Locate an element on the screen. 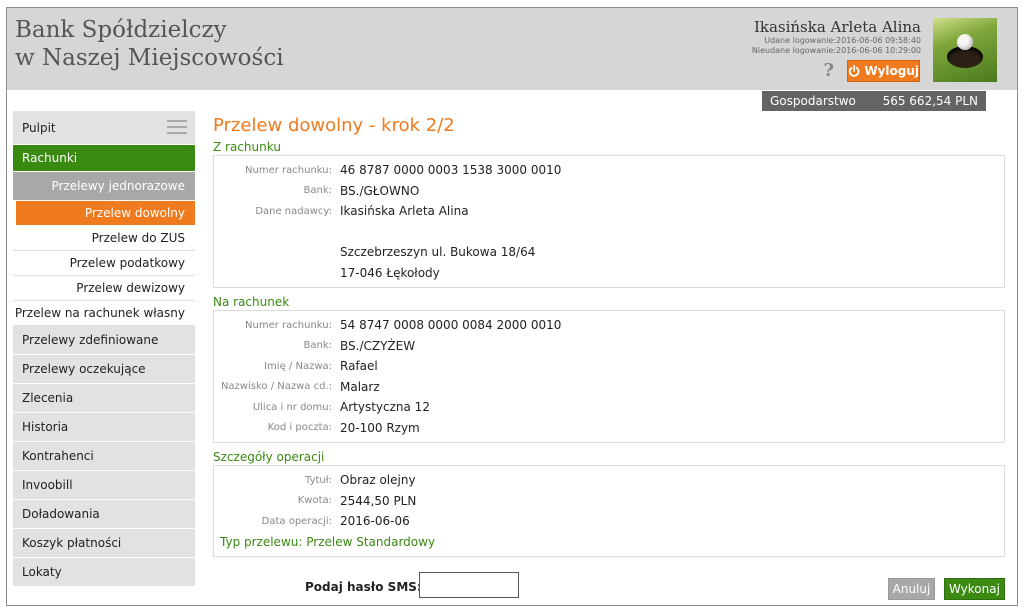  sidebar-item-label: Przelew dowolny is located at coordinates (134, 213).